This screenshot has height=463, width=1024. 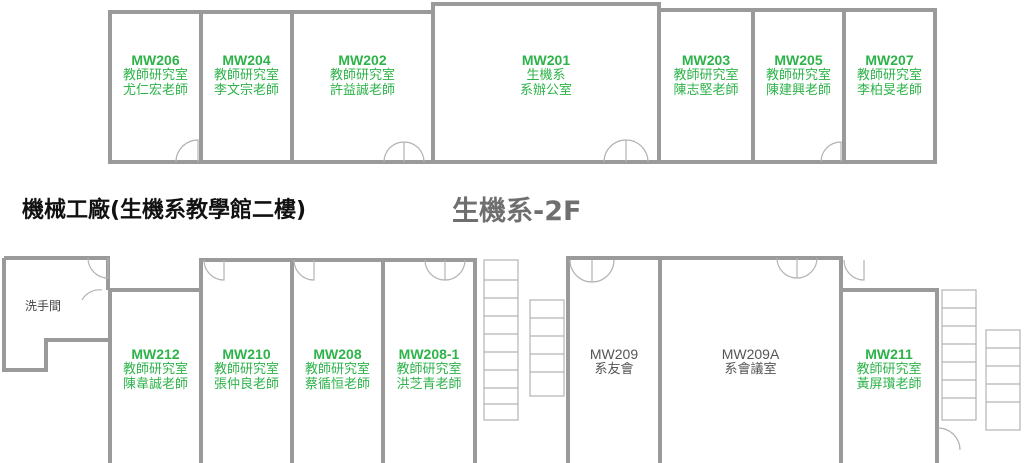 I want to click on staircase-left, so click(x=524, y=340).